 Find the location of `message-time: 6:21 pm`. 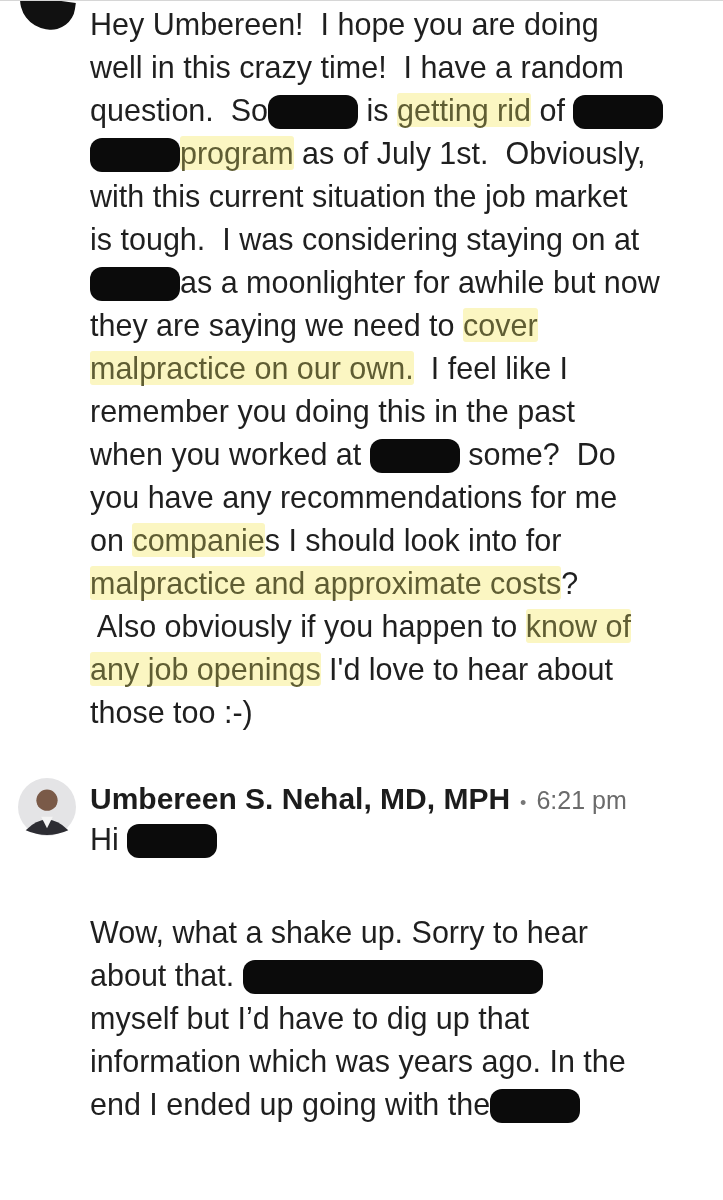

message-time: 6:21 pm is located at coordinates (581, 800).